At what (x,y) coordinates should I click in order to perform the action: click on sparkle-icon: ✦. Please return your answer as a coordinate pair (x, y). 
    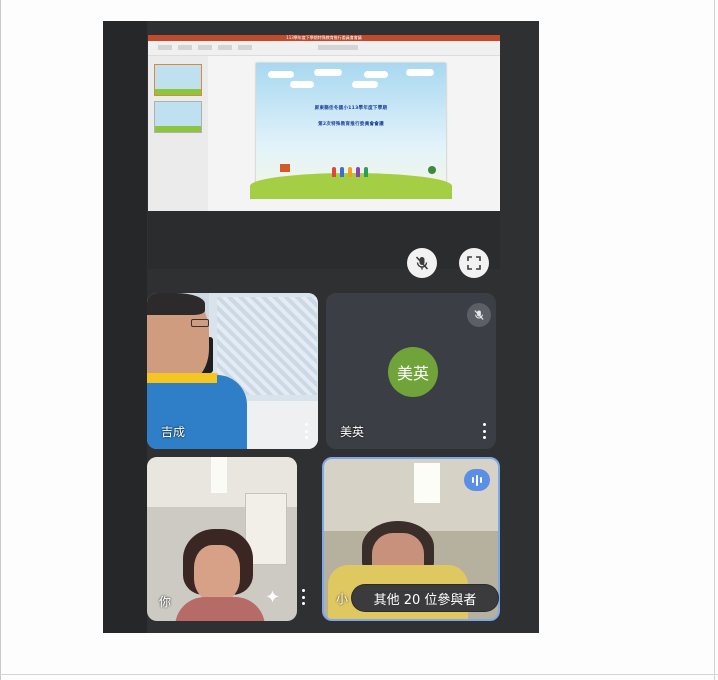
    Looking at the image, I should click on (272, 598).